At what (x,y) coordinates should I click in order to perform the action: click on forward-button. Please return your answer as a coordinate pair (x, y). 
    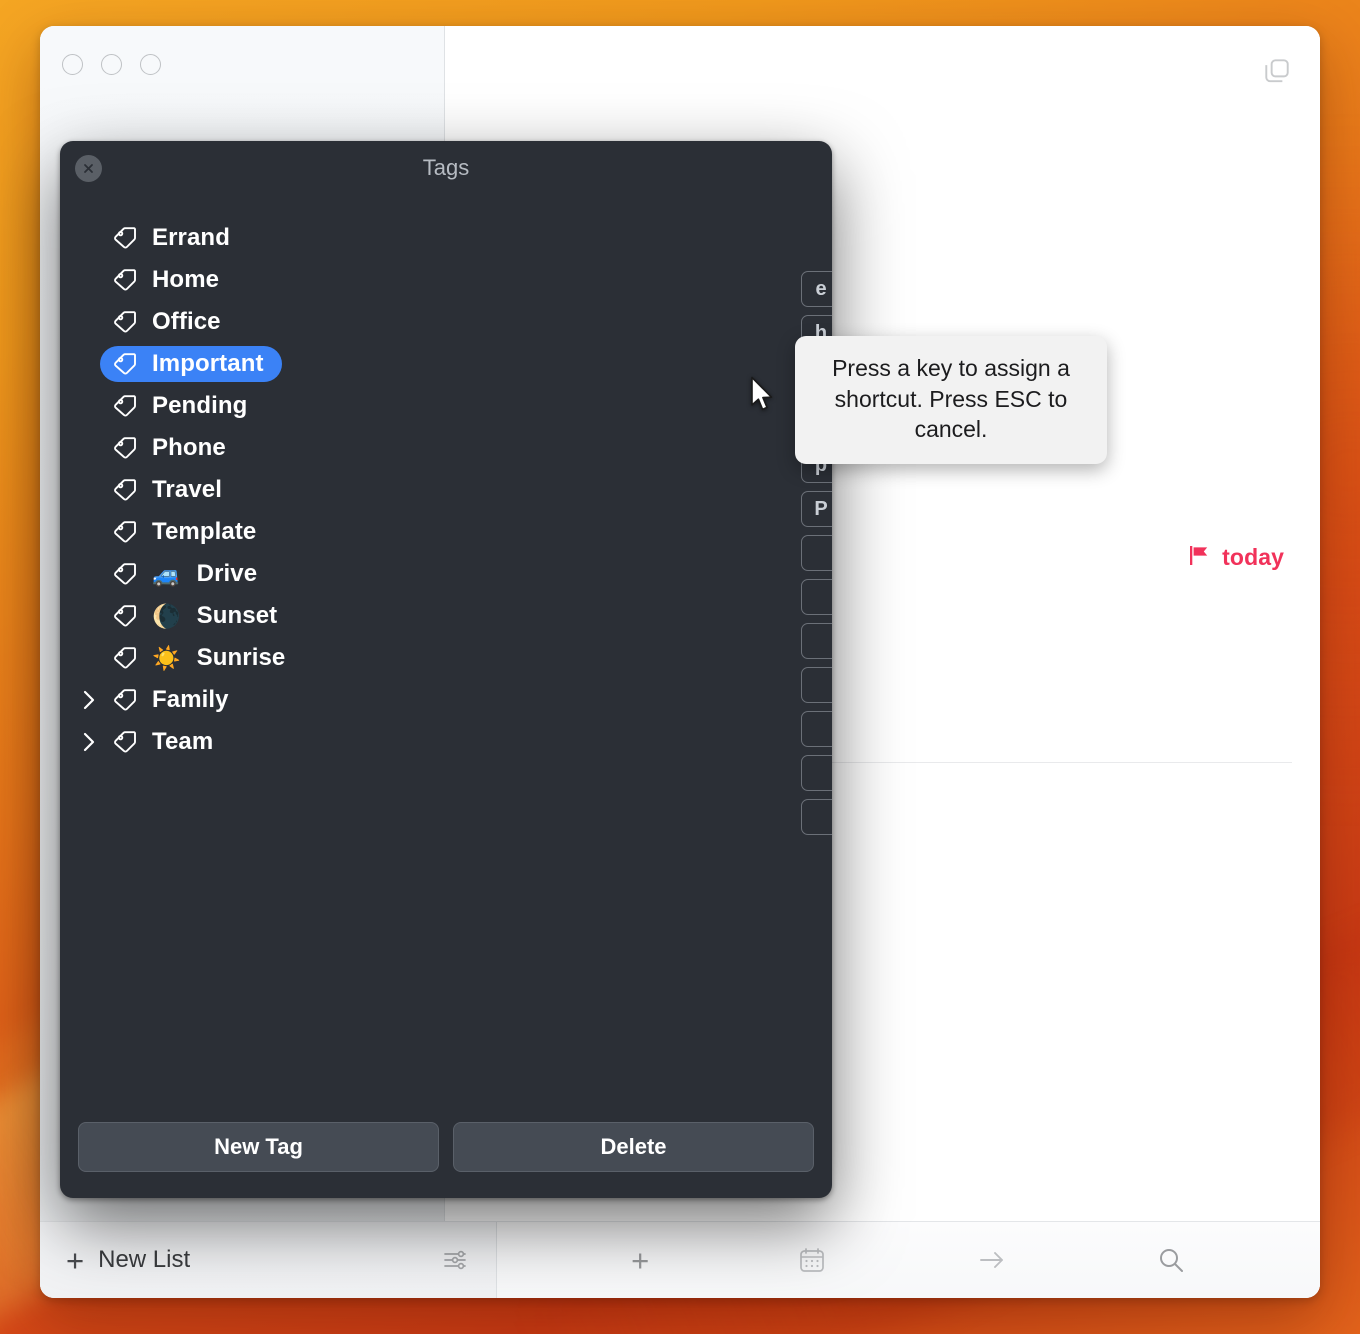
    Looking at the image, I should click on (992, 1260).